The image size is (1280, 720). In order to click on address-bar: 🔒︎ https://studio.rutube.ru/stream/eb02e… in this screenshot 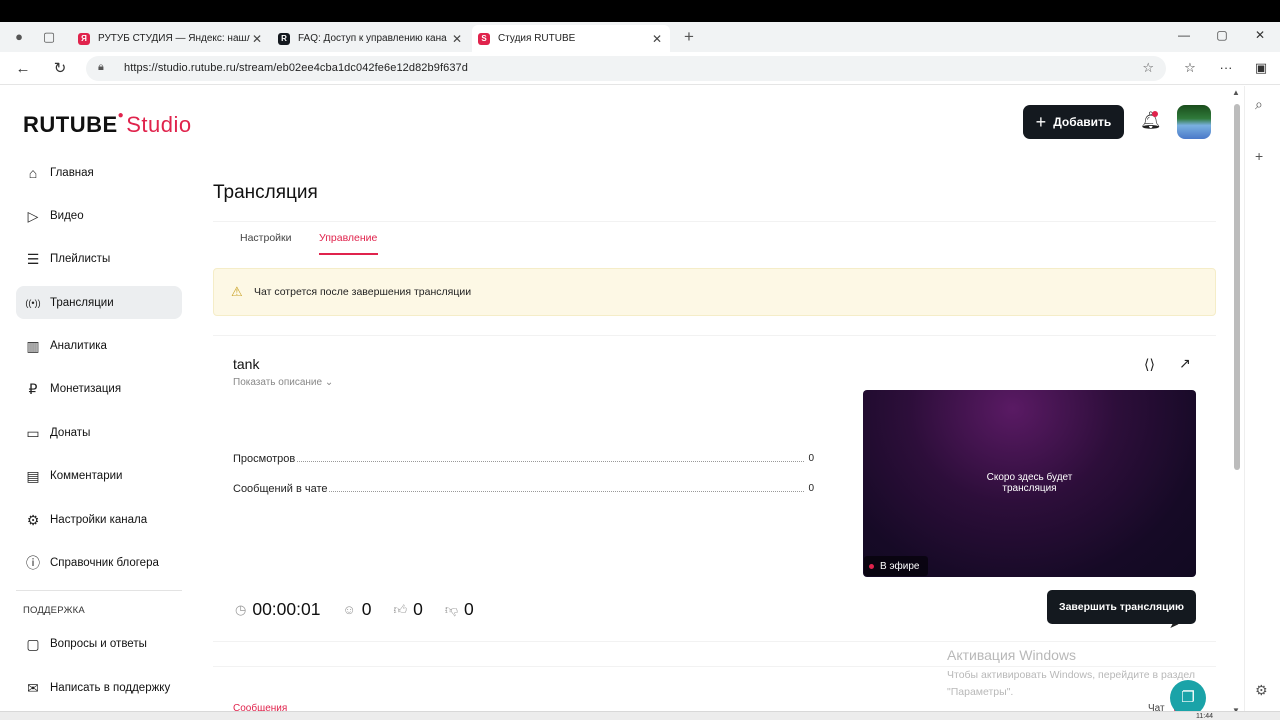, I will do `click(626, 68)`.